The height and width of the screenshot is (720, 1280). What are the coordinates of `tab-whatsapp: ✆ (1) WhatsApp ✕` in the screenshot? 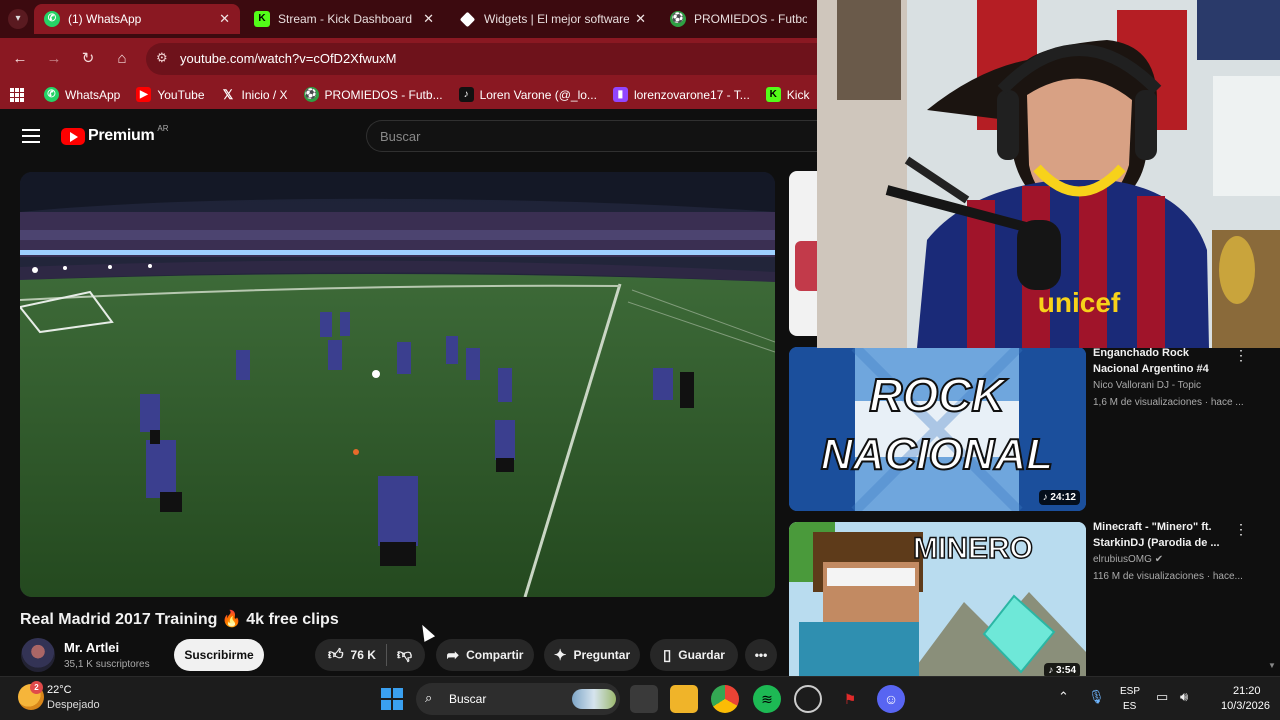 It's located at (137, 19).